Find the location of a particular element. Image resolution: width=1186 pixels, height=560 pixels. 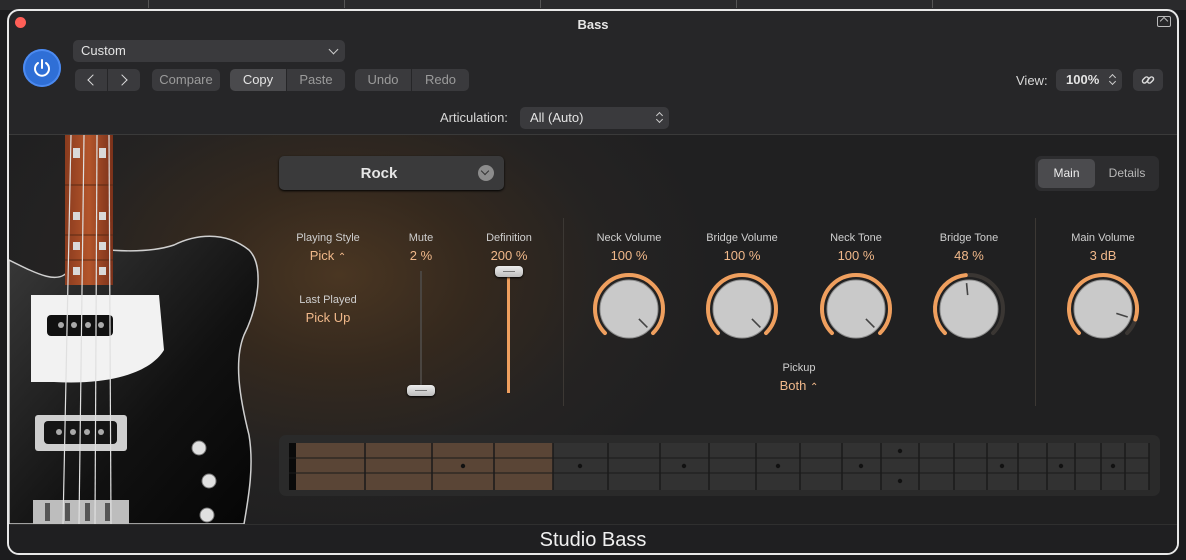

last-played-value: Pick Up is located at coordinates (328, 317).